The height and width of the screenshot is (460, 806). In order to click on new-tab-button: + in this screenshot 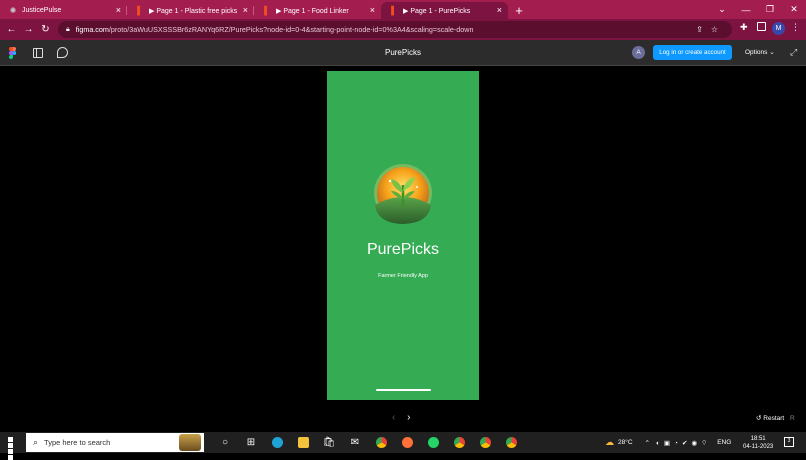, I will do `click(519, 10)`.